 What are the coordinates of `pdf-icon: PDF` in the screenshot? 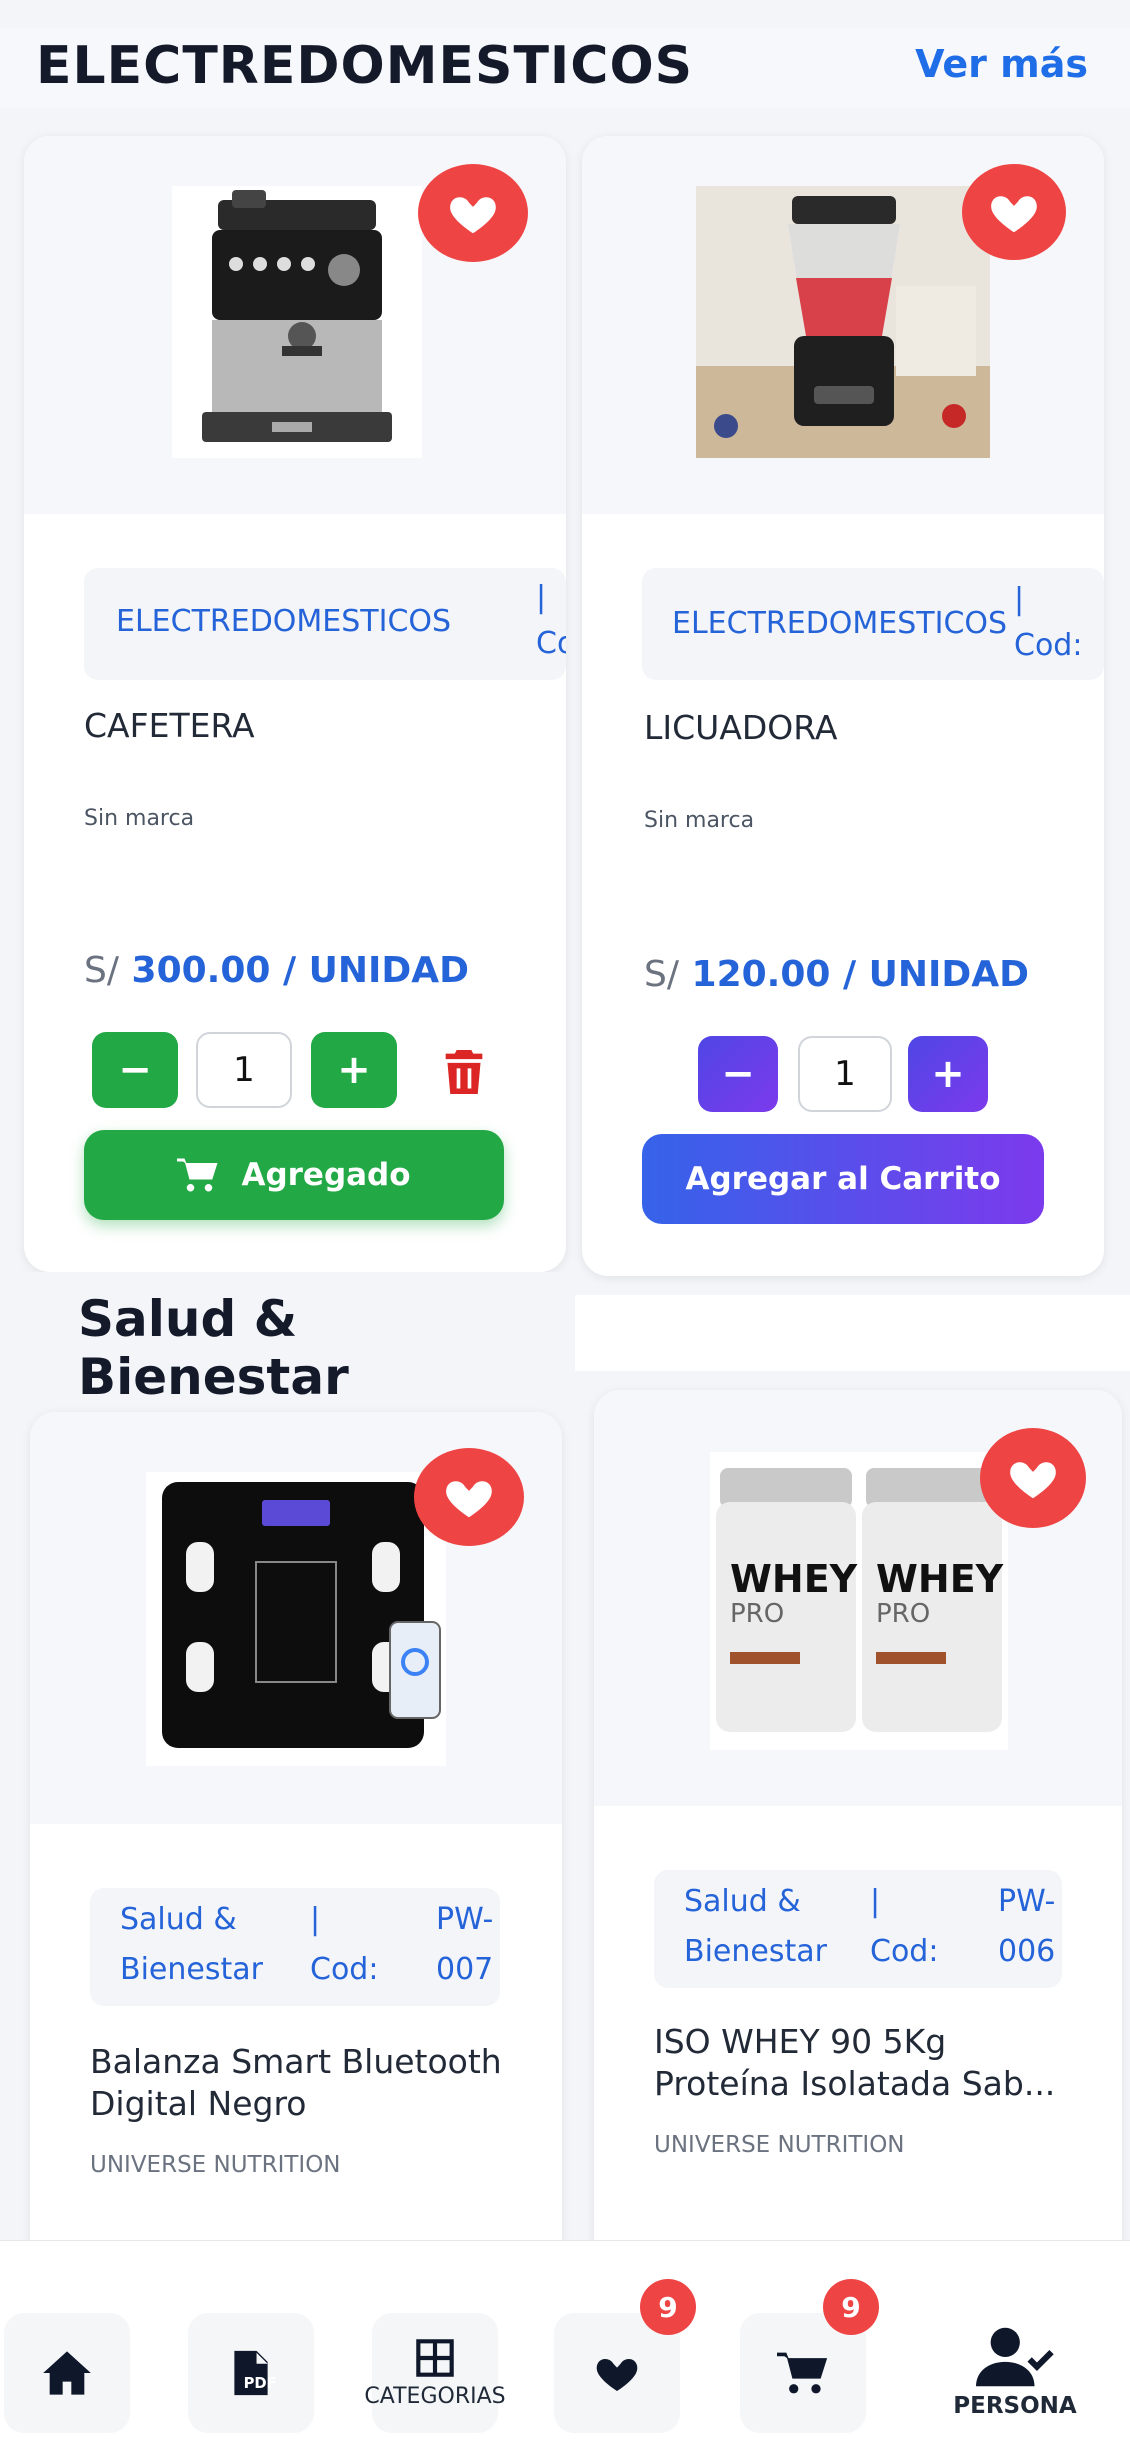 It's located at (255, 2373).